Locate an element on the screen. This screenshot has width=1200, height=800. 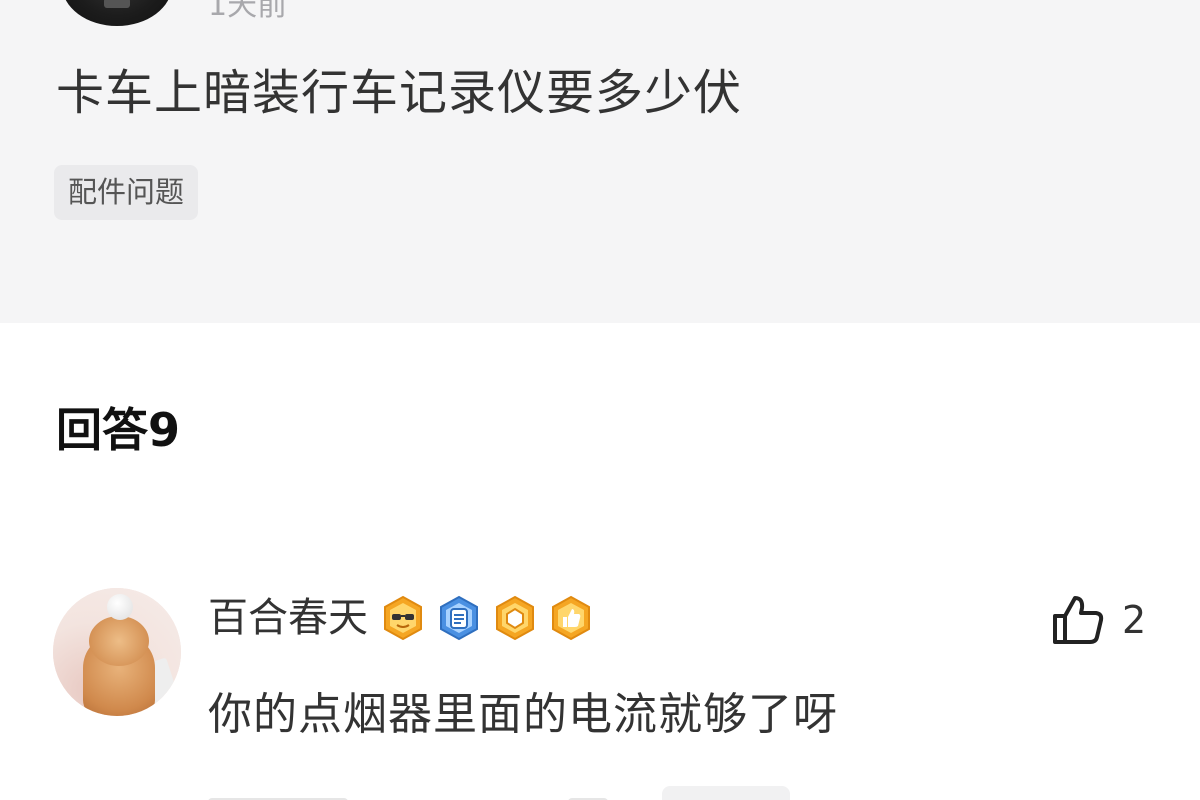
document-badge-icon is located at coordinates (459, 618).